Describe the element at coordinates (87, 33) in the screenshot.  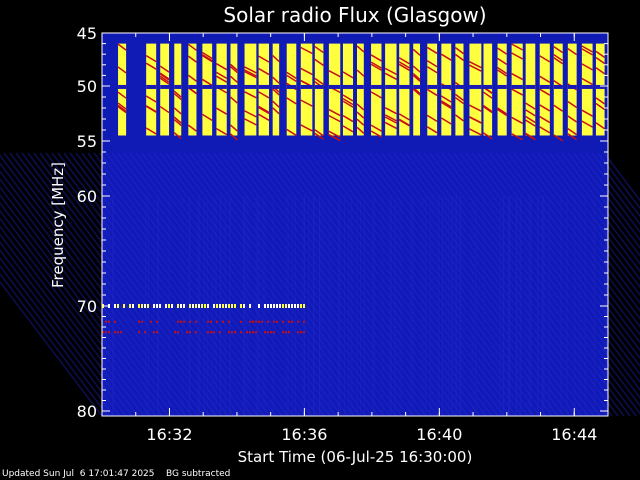
I see `y-tick-label: 45` at that location.